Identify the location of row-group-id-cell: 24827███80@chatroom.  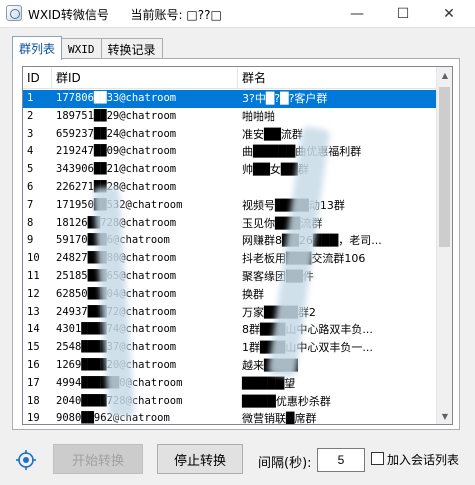
(145, 259).